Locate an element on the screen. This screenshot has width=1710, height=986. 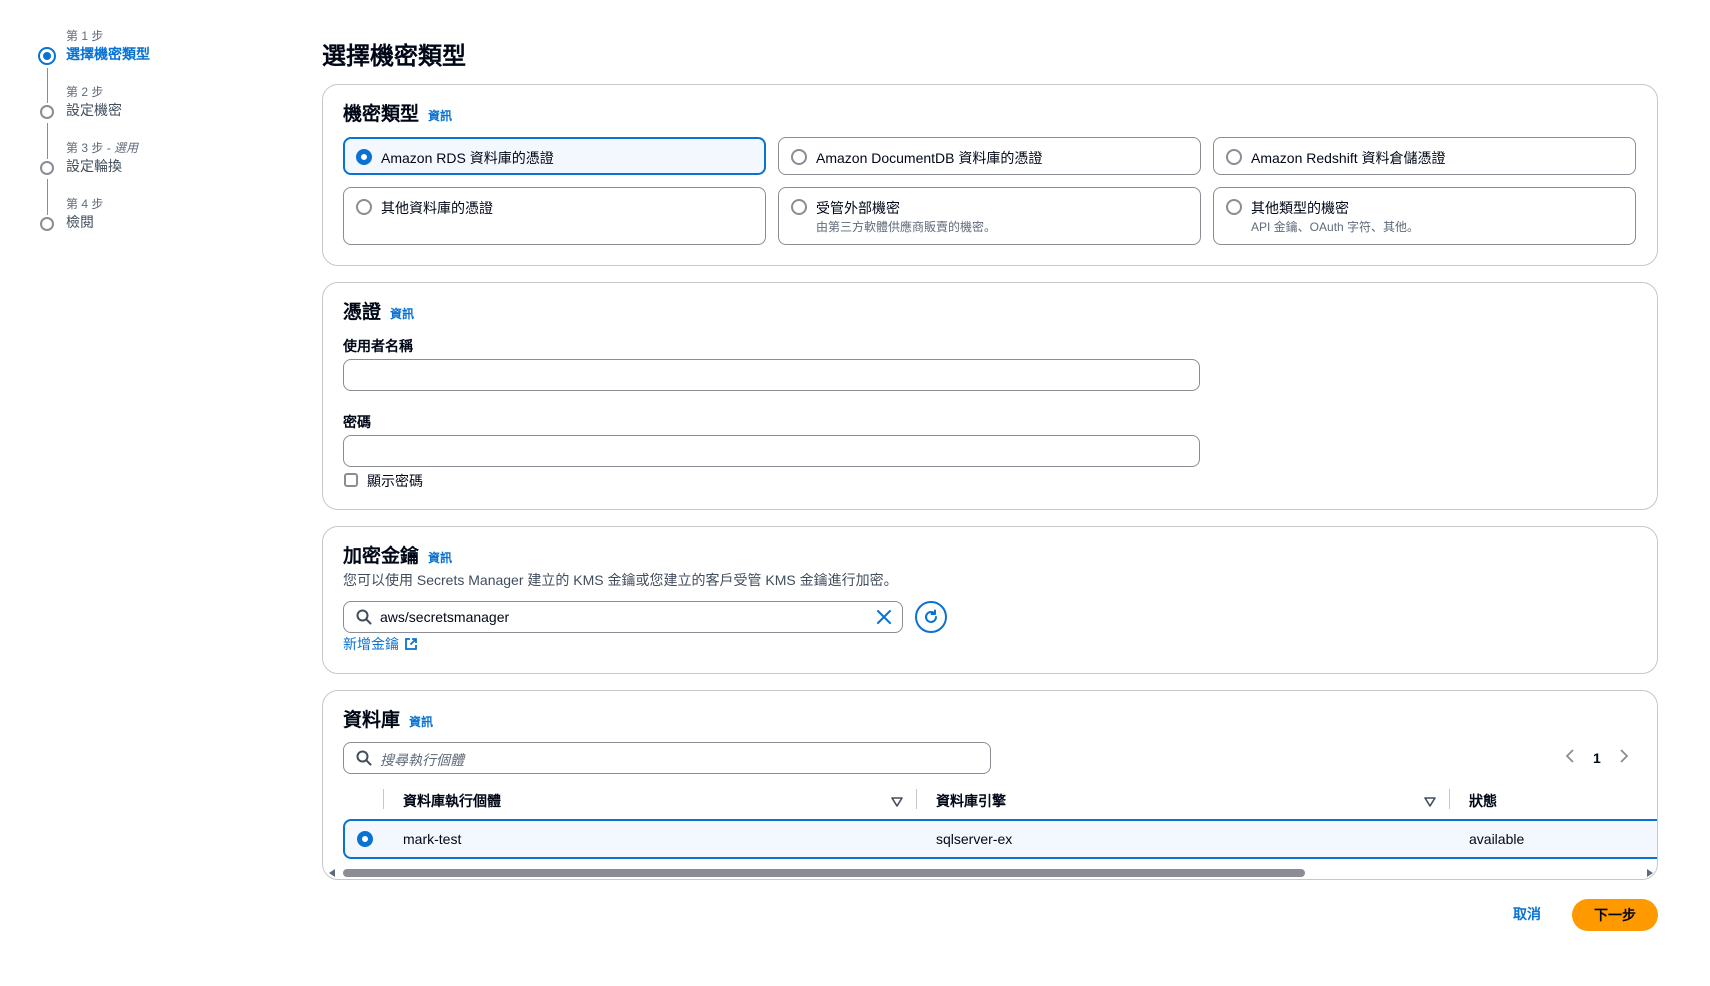
refresh-icon is located at coordinates (931, 616).